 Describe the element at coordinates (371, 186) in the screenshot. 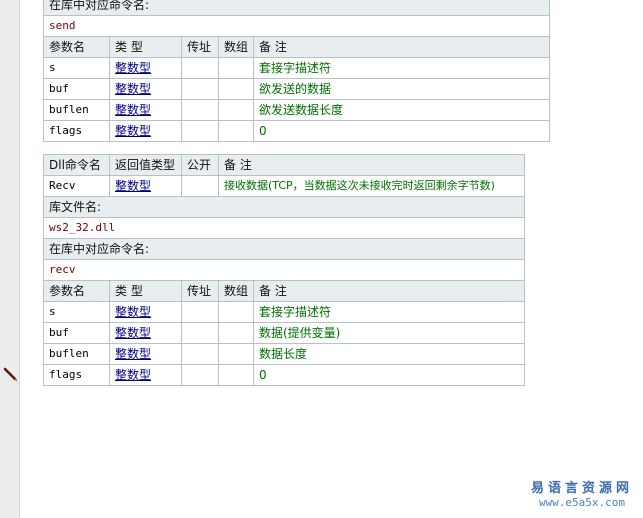

I see `dll-command-note: 接收数据(TCP，当数据这次未接收完时返回剩余字节数)` at that location.